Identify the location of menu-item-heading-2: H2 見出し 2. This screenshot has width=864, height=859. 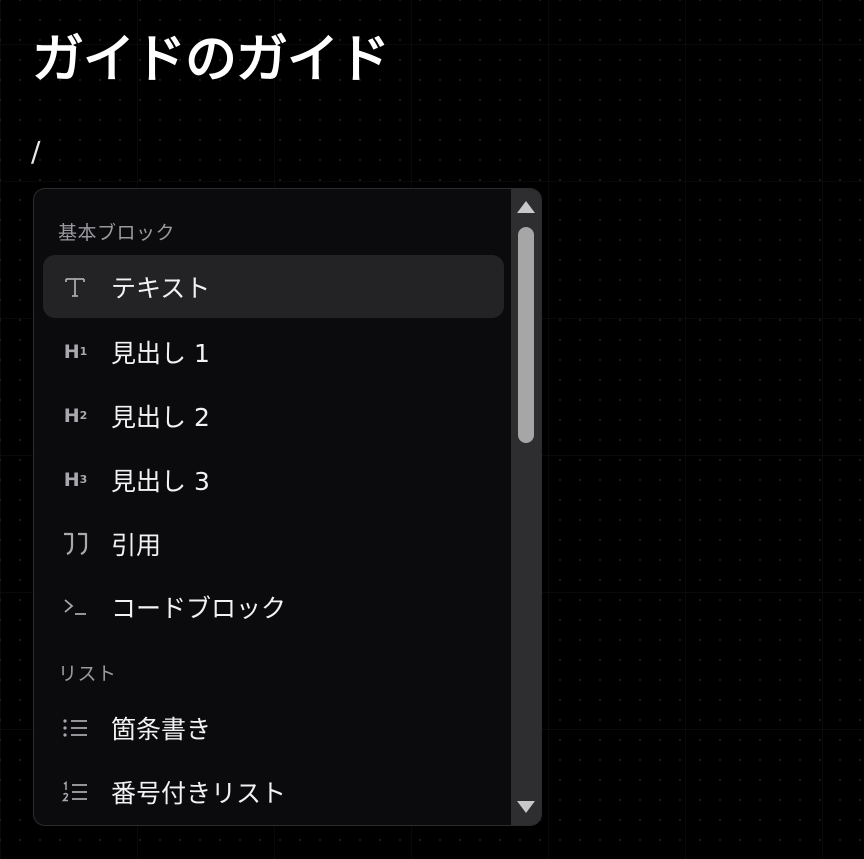
(273, 415).